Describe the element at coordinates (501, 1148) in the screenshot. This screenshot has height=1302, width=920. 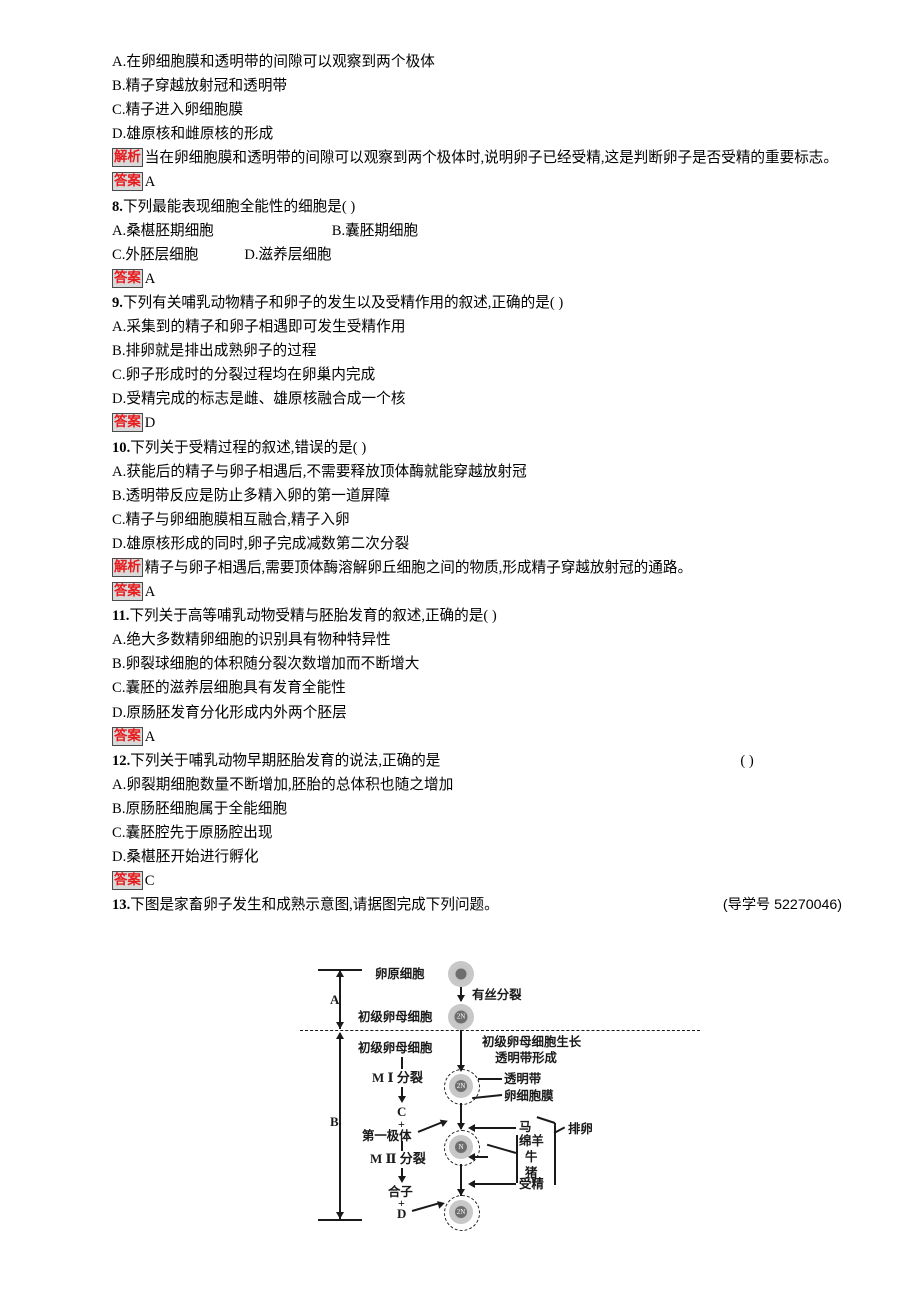
I see `arrow-livestock-line` at that location.